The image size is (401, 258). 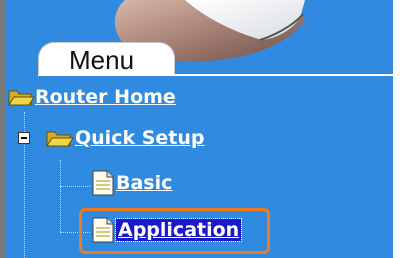 I want to click on tree-item-router-home: Router Home, so click(x=91, y=97).